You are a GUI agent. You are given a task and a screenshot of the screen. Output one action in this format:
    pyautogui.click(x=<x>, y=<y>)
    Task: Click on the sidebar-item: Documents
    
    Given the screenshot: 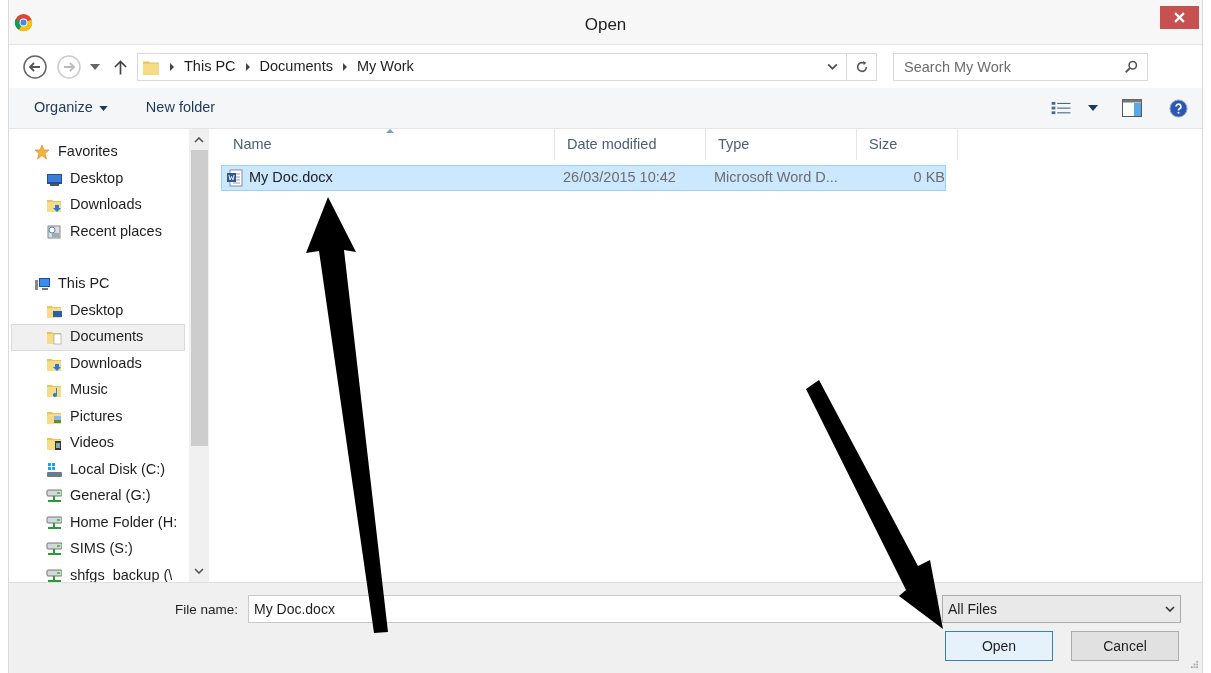 What is the action you would take?
    pyautogui.click(x=98, y=337)
    